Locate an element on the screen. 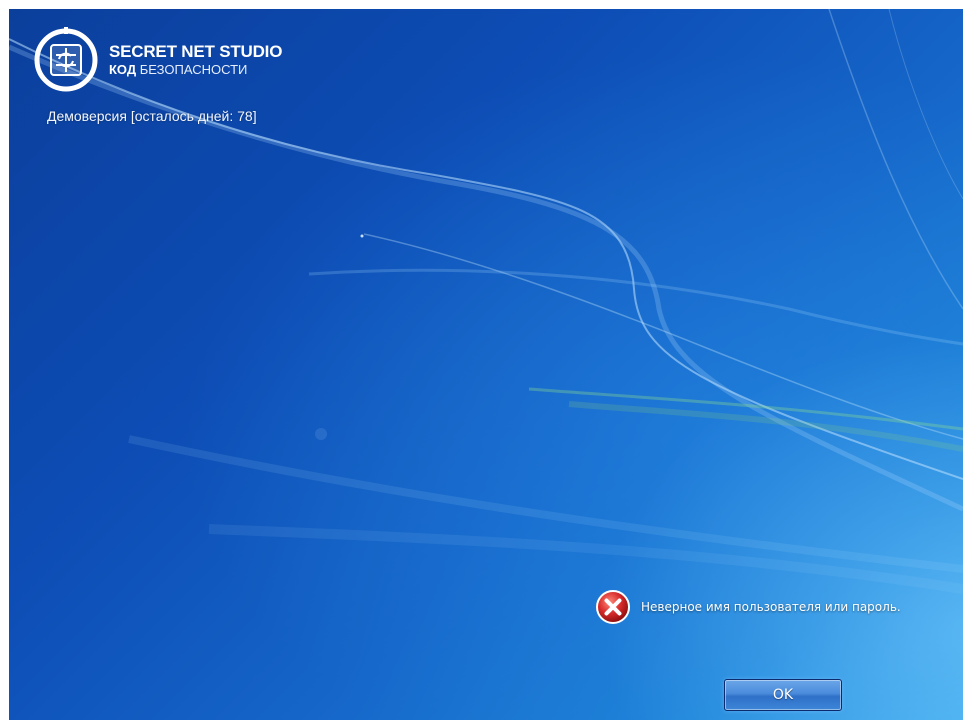 The image size is (968, 727). brand-subtitle: КОД БЕЗОПАСНОСТИ is located at coordinates (195, 70).